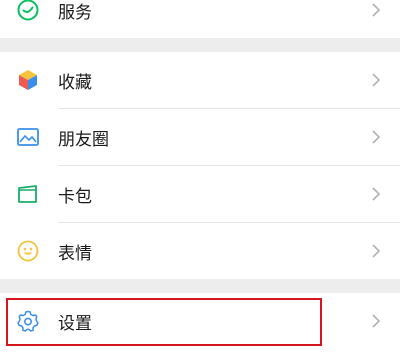  I want to click on menu-item-services: 服务, so click(200, 19).